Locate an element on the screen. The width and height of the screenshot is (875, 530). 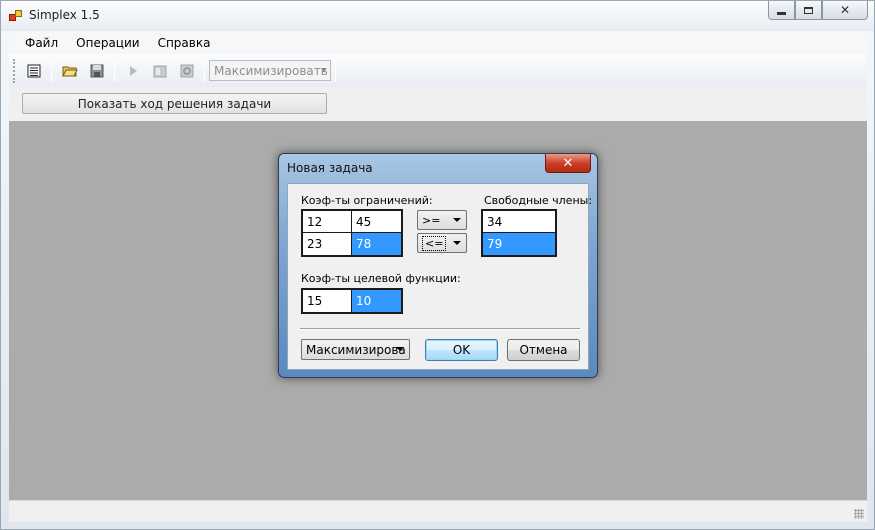
menu-file: Файл is located at coordinates (41, 43).